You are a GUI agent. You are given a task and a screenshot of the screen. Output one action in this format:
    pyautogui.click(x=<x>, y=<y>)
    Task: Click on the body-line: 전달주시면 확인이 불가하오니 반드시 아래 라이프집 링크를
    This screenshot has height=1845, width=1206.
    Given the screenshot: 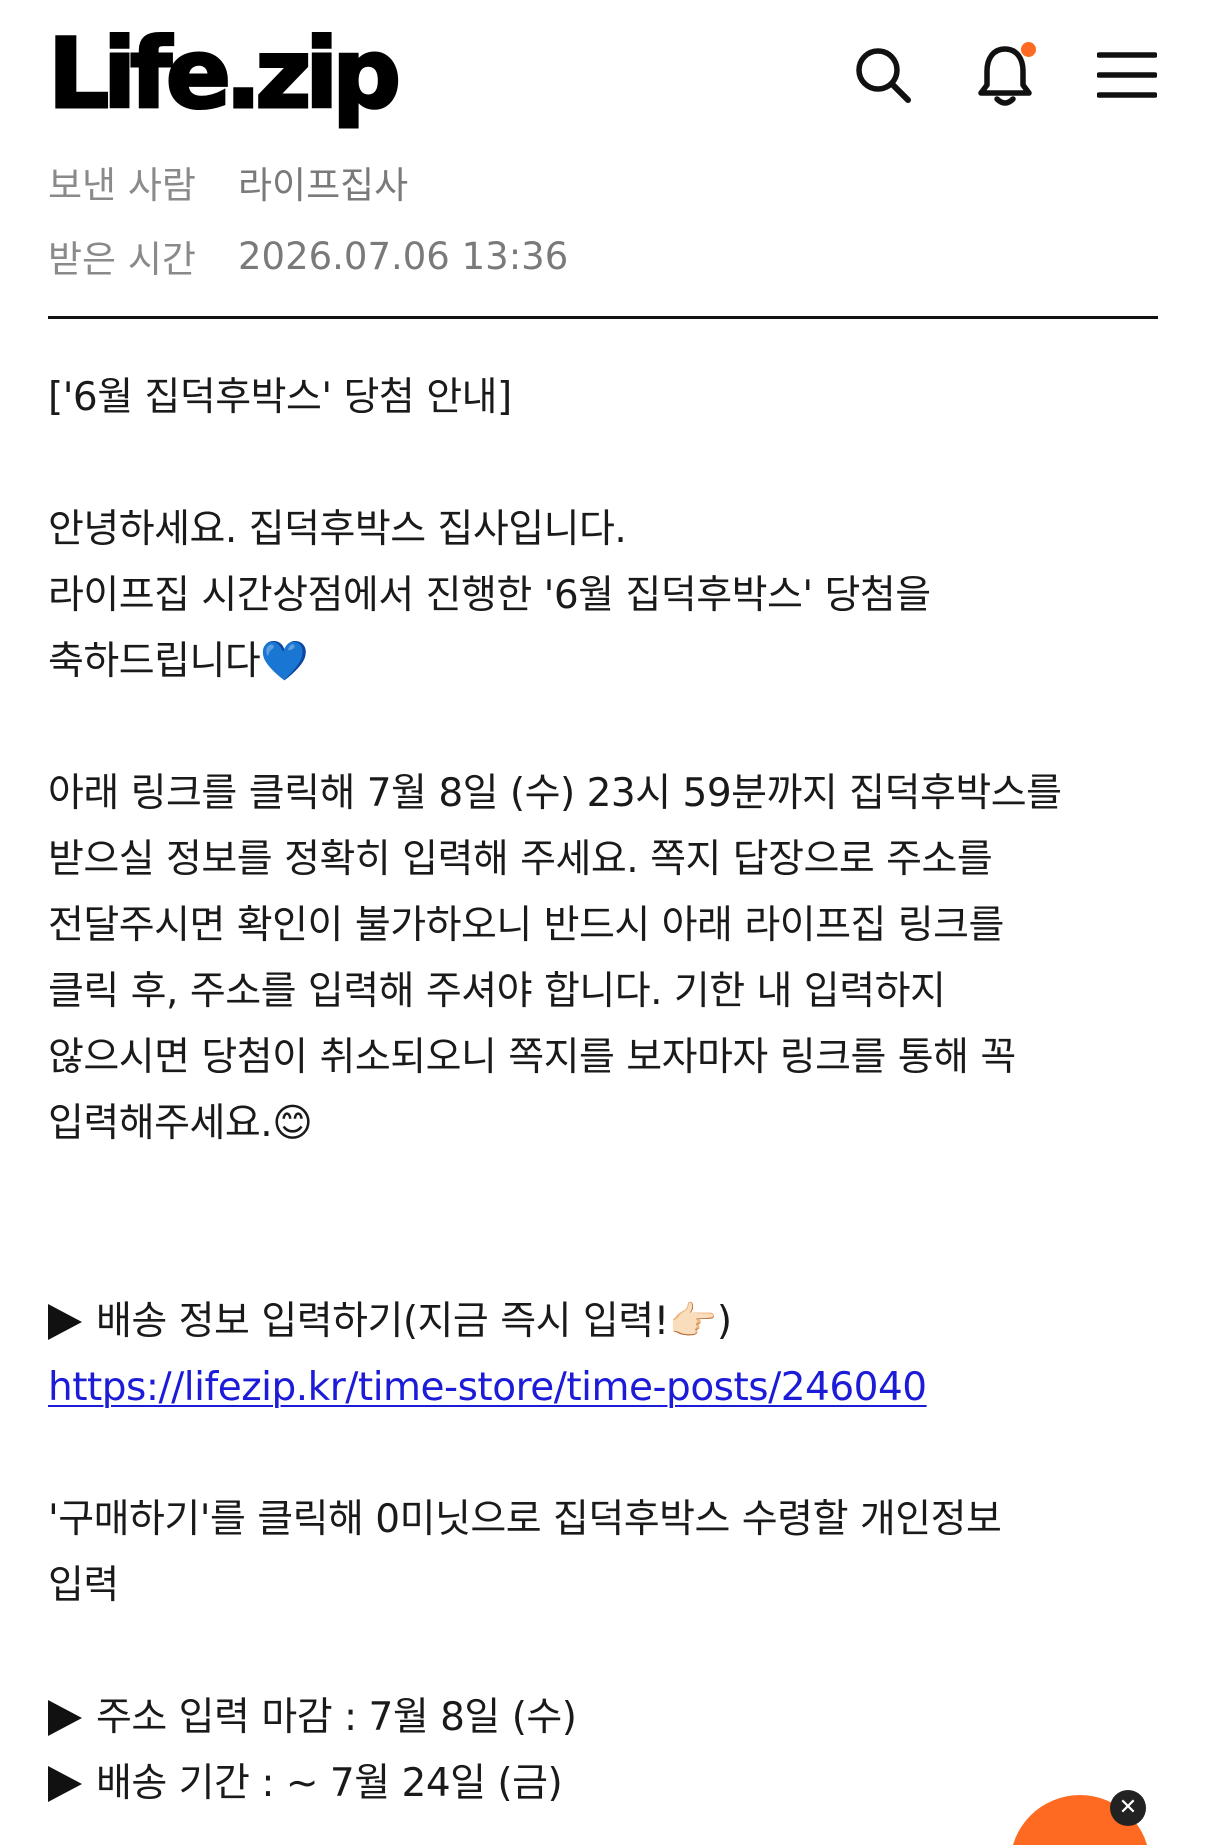 What is the action you would take?
    pyautogui.click(x=526, y=925)
    